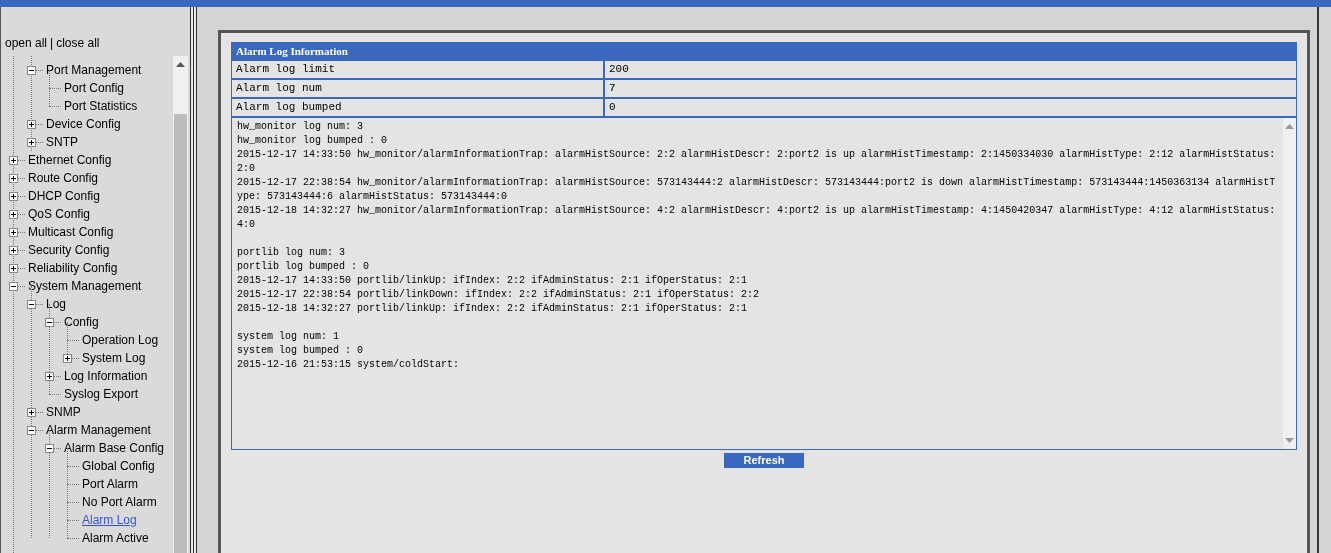 Image resolution: width=1331 pixels, height=553 pixels. I want to click on tree-item: Port Config, so click(94, 88).